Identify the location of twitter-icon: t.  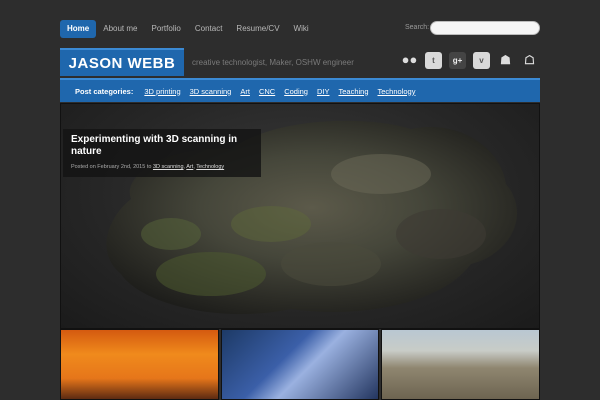
(433, 60).